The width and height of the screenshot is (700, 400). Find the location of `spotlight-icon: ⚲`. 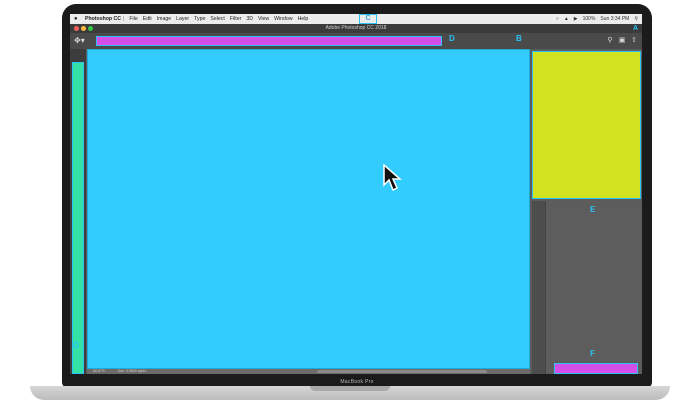

spotlight-icon: ⚲ is located at coordinates (636, 19).